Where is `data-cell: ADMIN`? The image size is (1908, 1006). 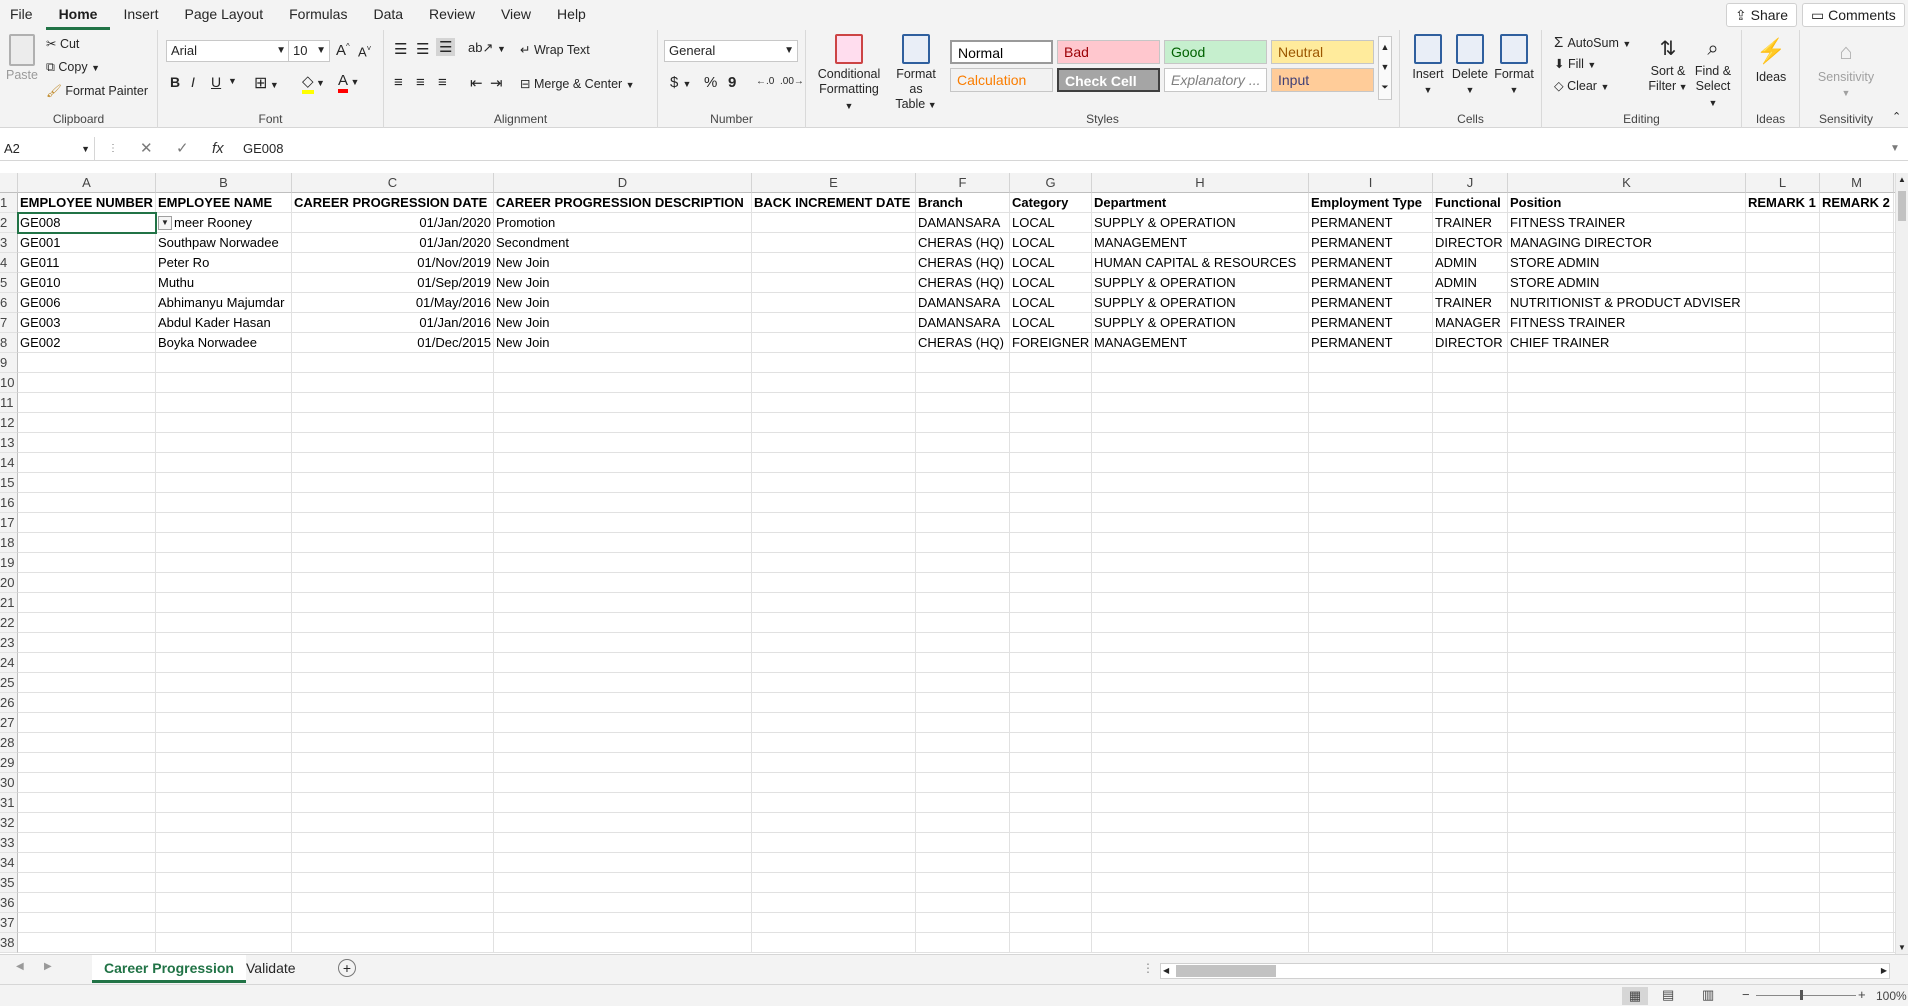
data-cell: ADMIN is located at coordinates (1470, 283).